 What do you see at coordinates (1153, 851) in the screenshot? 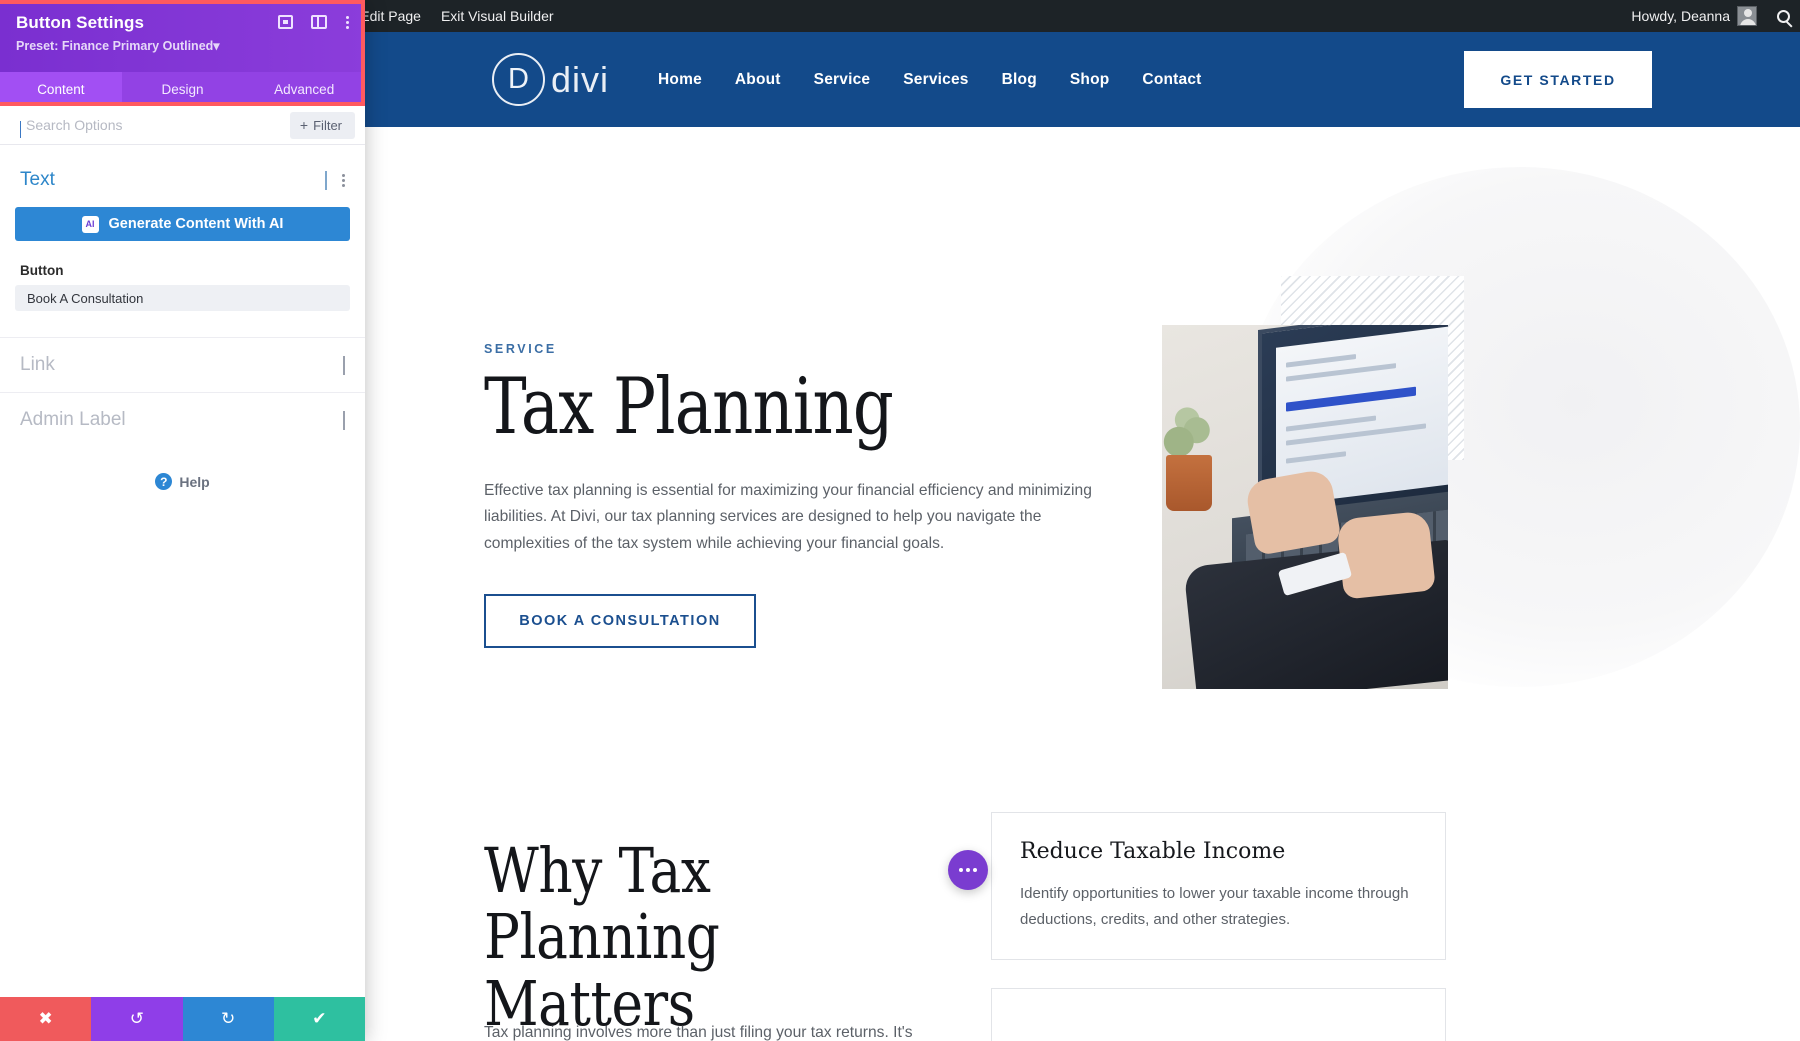
I see `feature-card-title: Reduce Taxable Income` at bounding box center [1153, 851].